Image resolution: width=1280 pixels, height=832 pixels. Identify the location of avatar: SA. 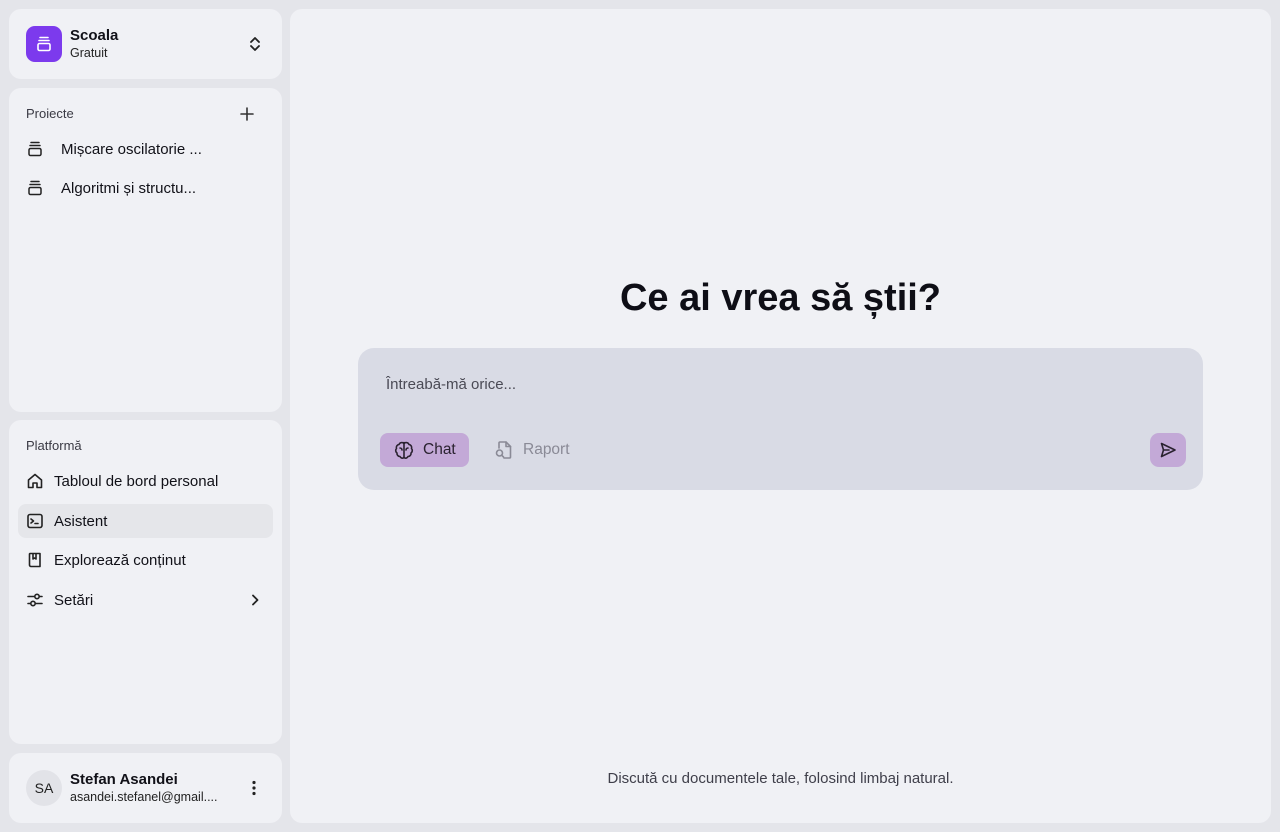
(44, 788).